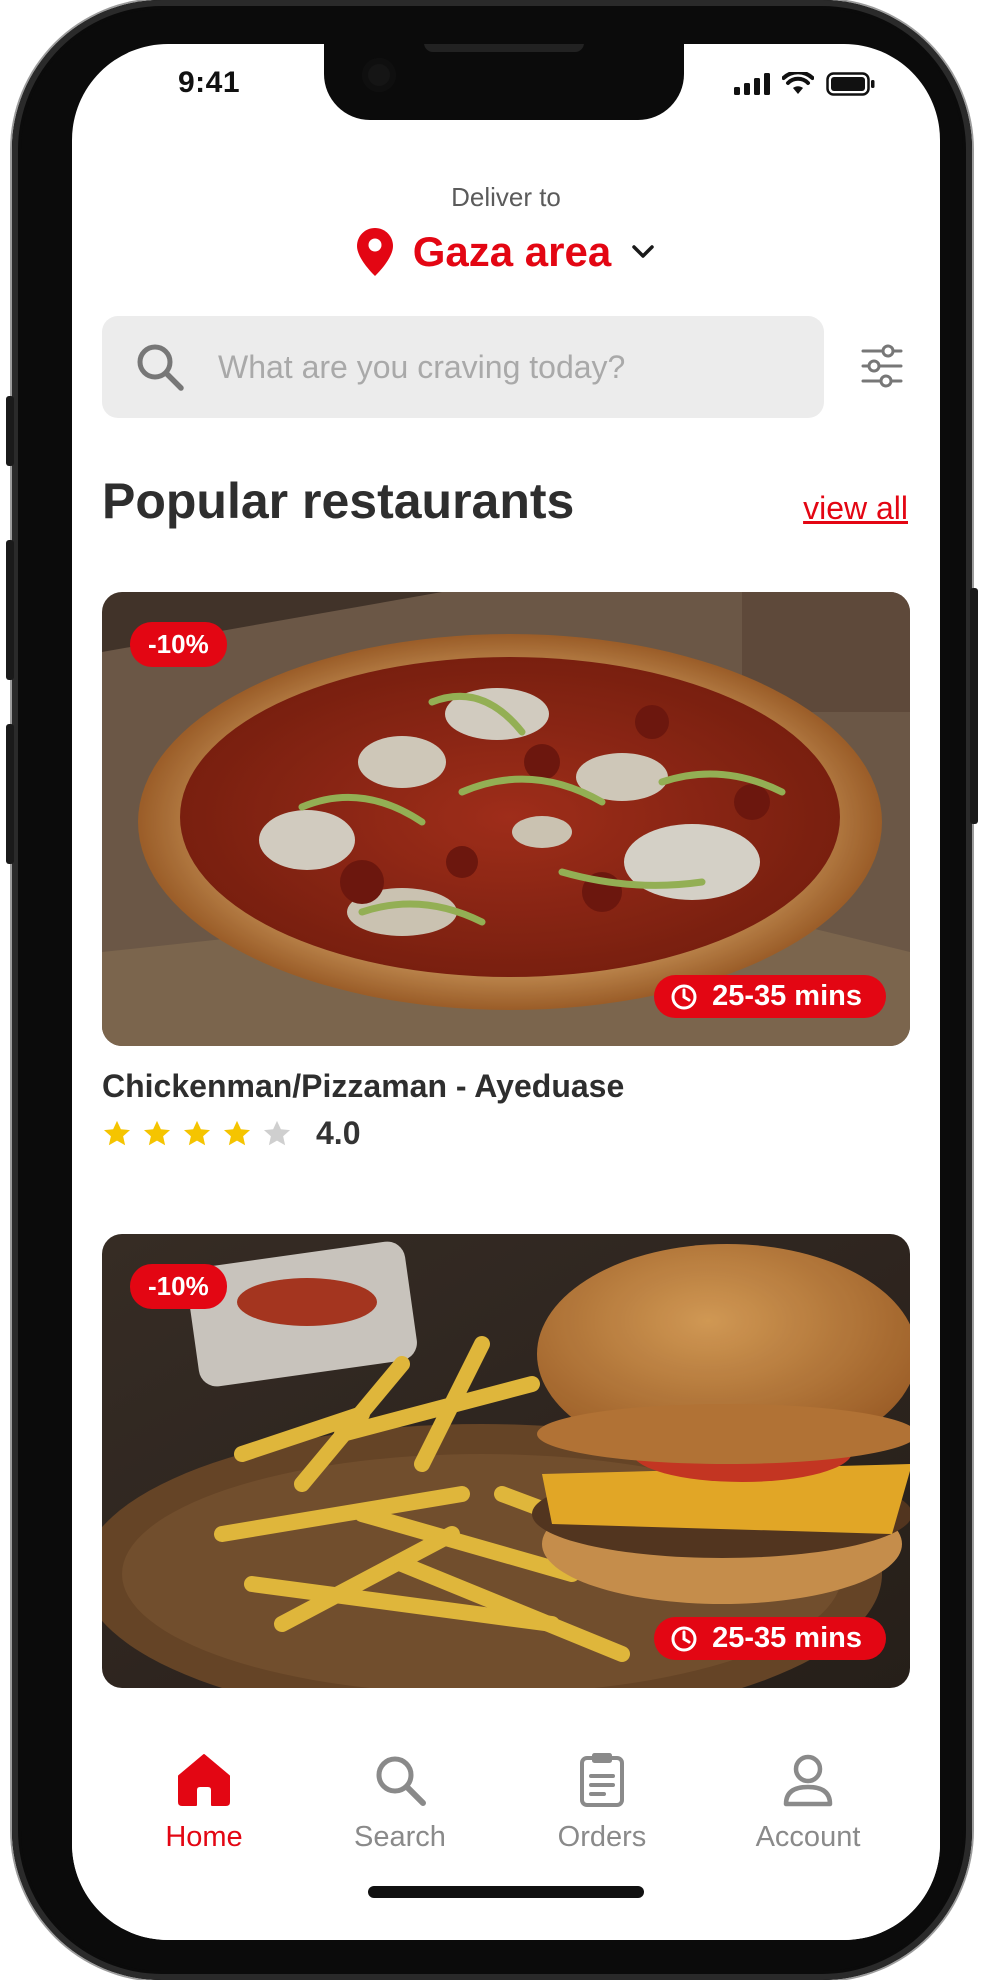 This screenshot has width=984, height=1980. Describe the element at coordinates (643, 251) in the screenshot. I see `chevron-down-icon` at that location.